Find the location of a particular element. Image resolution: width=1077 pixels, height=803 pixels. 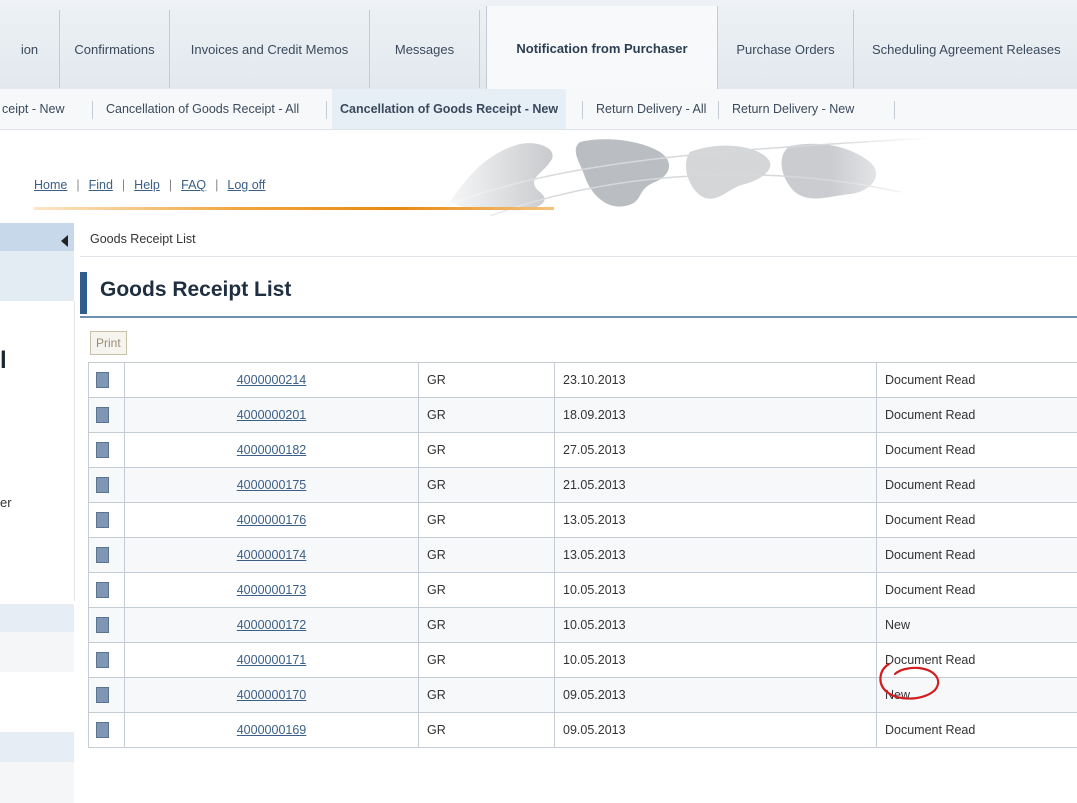

document-number-link: 4000000214 is located at coordinates (272, 380).